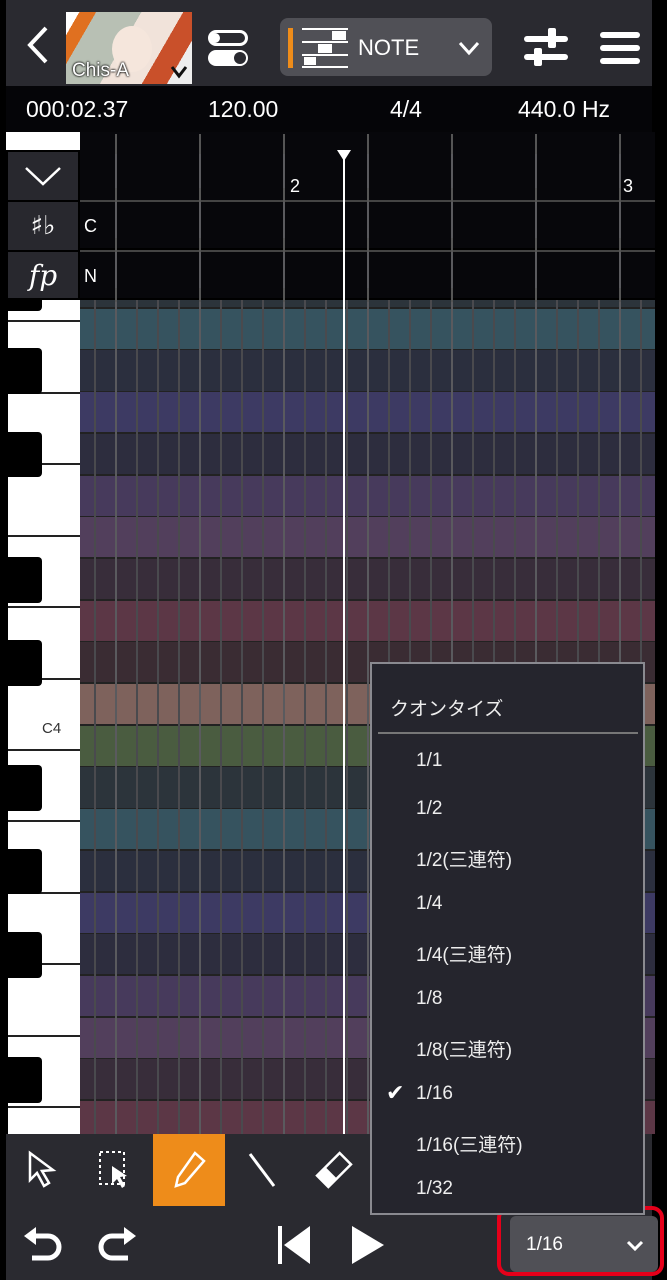 Image resolution: width=667 pixels, height=1280 pixels. I want to click on eraser-icon, so click(334, 1170).